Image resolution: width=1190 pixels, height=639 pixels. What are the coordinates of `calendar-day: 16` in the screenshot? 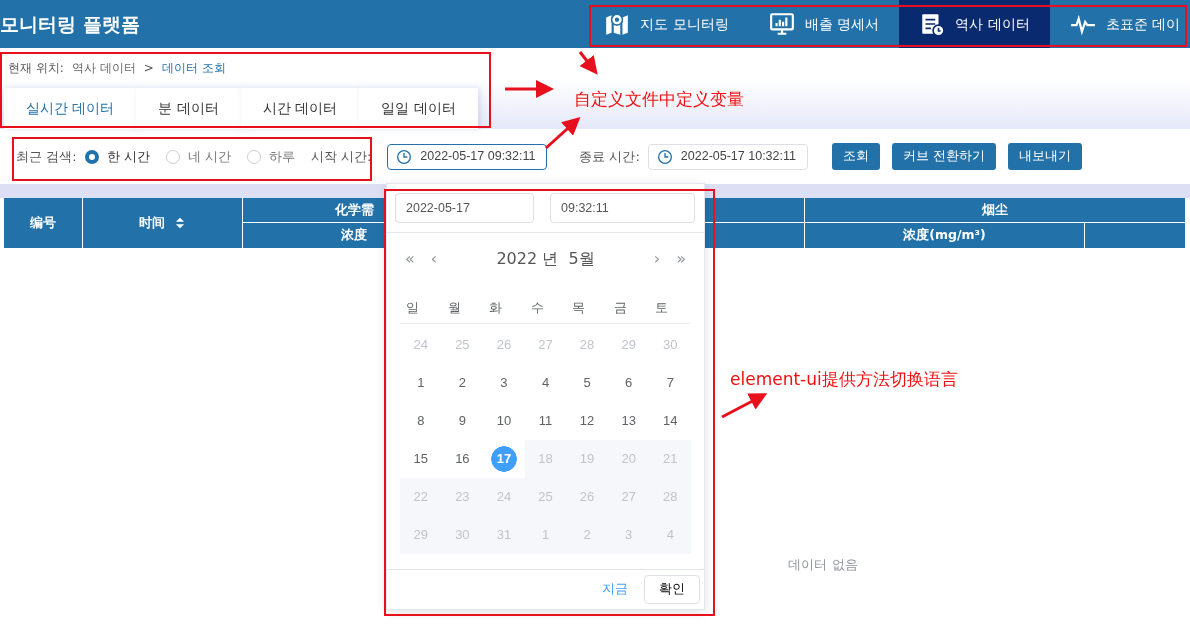 It's located at (462, 459).